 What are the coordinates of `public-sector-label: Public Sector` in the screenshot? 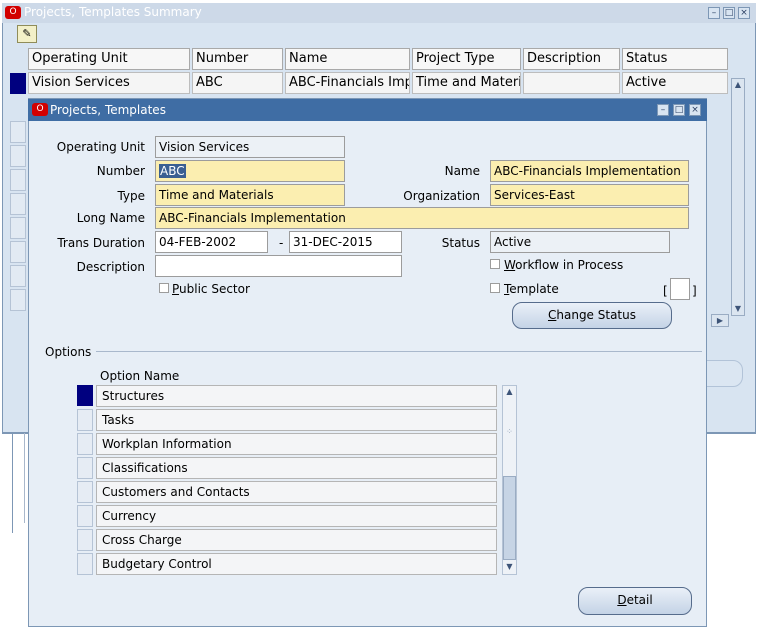 It's located at (211, 289).